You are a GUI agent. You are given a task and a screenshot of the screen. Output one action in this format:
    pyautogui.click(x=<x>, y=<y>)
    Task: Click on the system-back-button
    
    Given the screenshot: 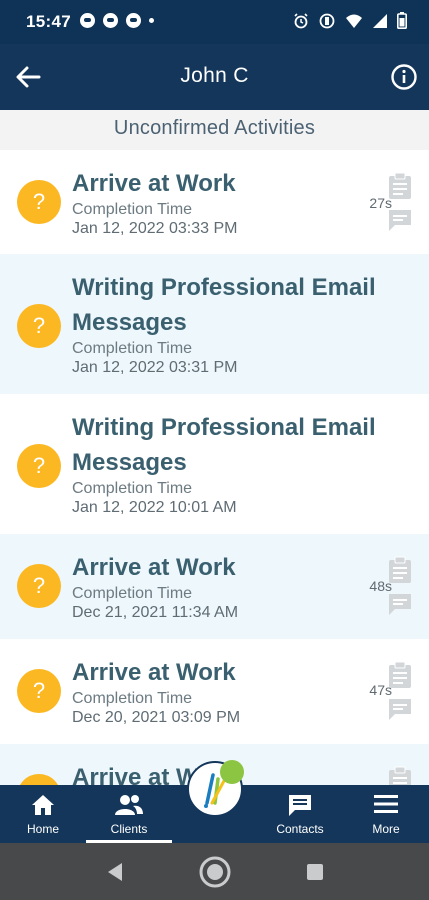 What is the action you would take?
    pyautogui.click(x=115, y=872)
    